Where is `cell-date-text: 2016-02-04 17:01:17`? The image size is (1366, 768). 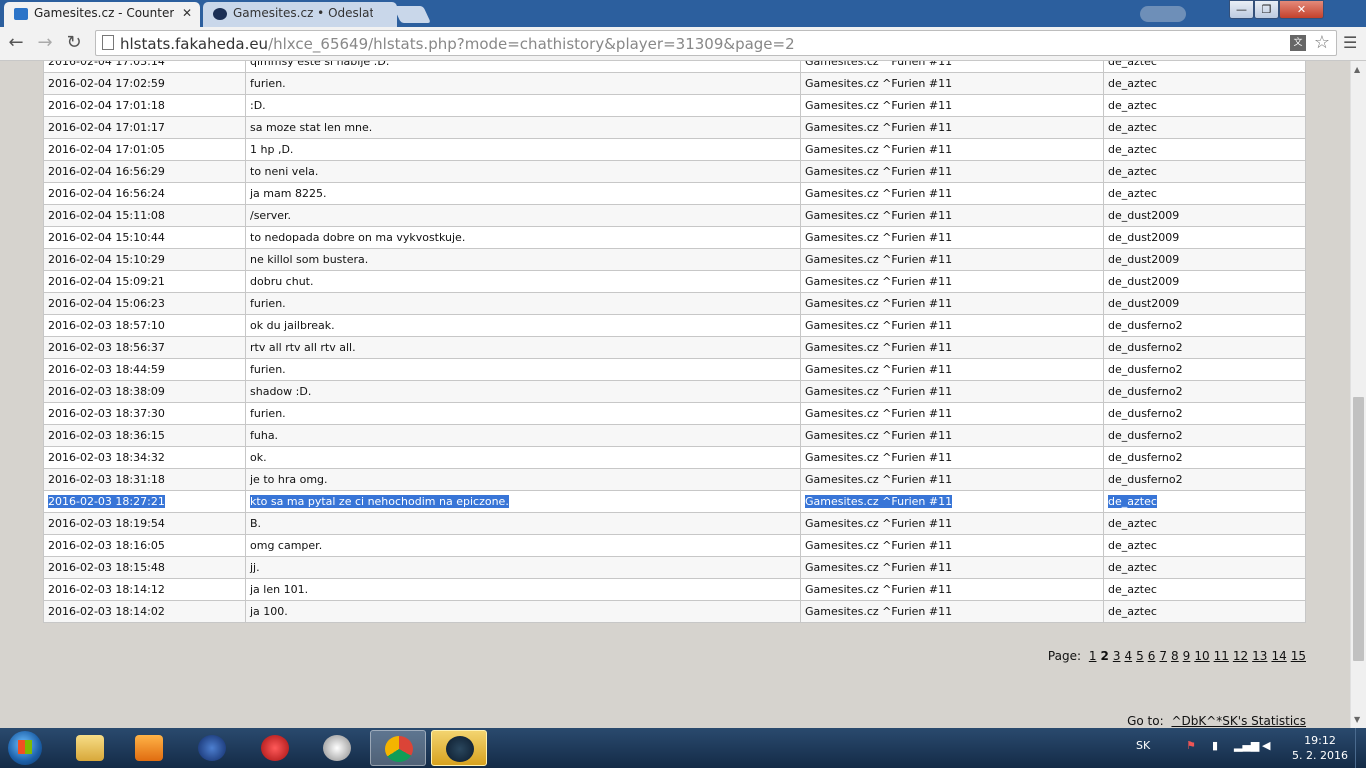
cell-date-text: 2016-02-04 17:01:17 is located at coordinates (106, 127).